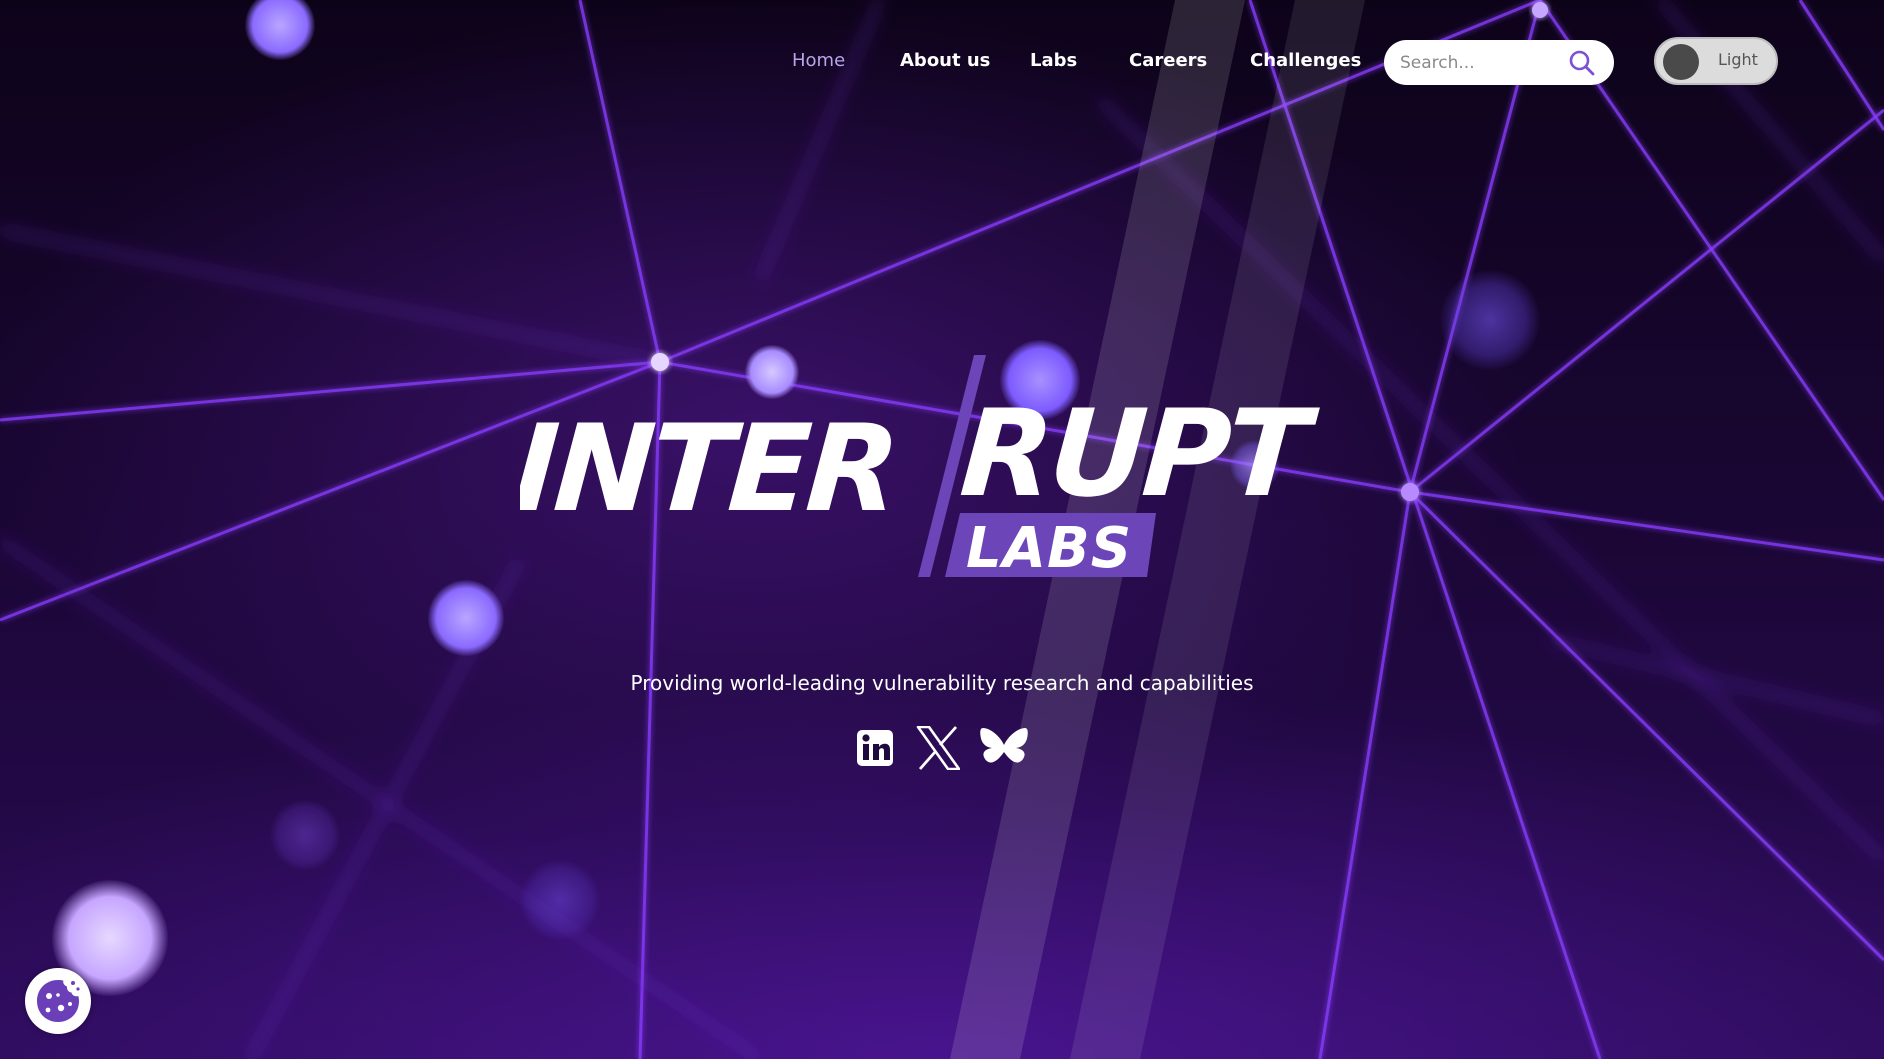  I want to click on interrupt-labs-logo: INTER RUPT LABS, so click(921, 468).